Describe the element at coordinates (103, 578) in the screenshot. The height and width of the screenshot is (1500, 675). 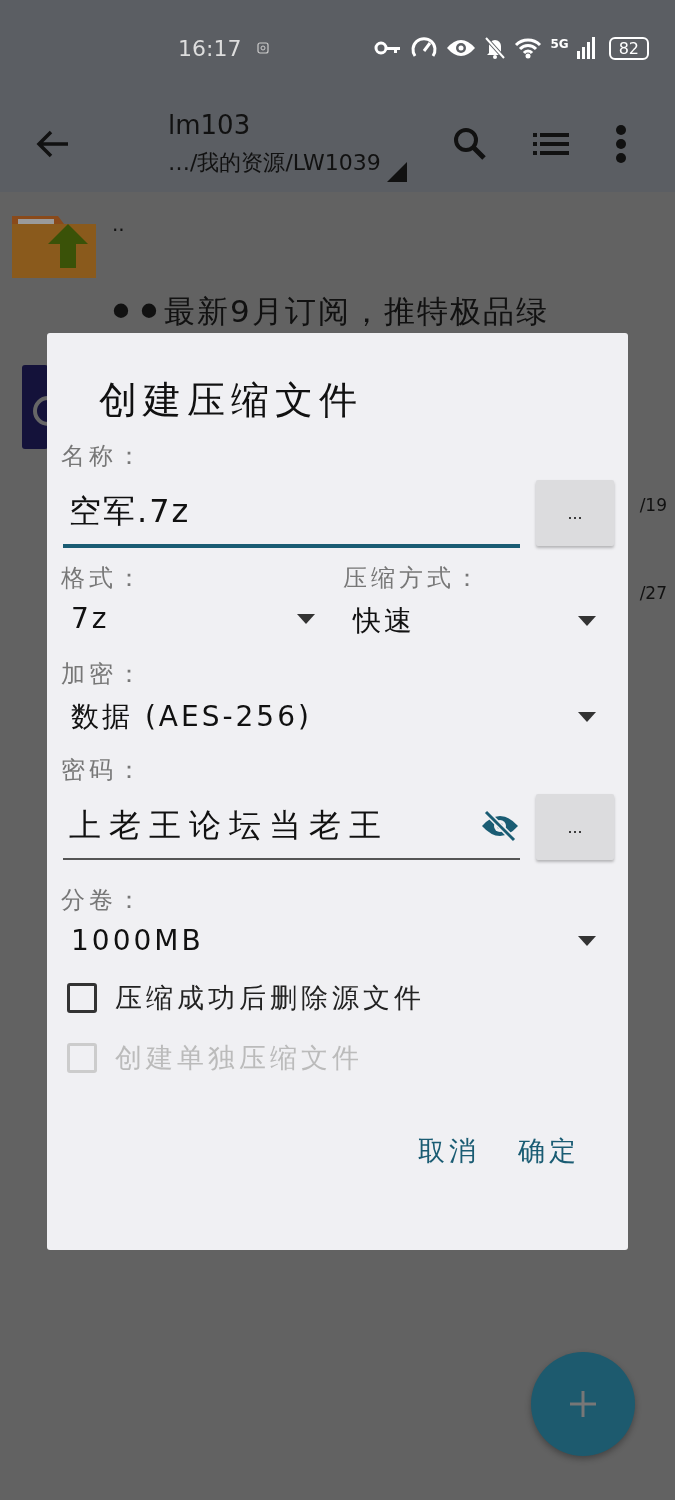
I see `field-label: 格式：` at that location.